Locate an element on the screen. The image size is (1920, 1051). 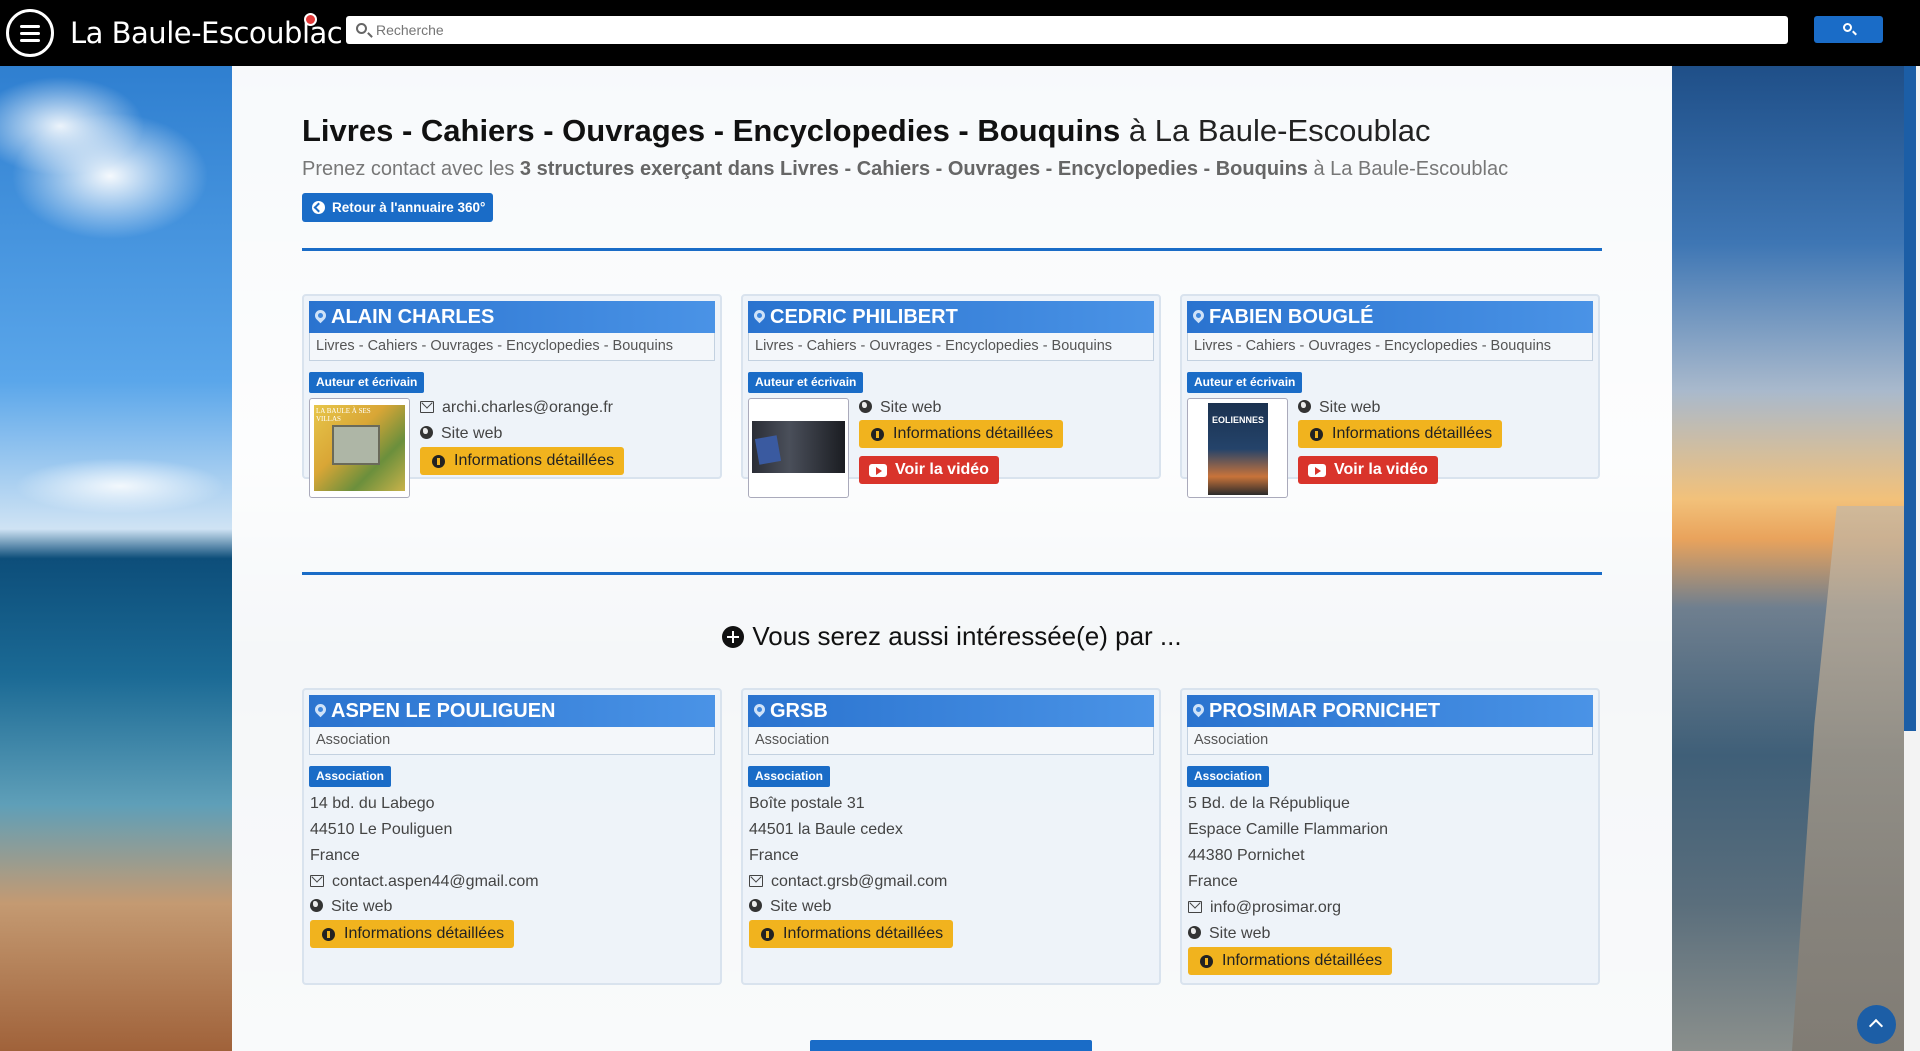
search-bar is located at coordinates (1067, 30).